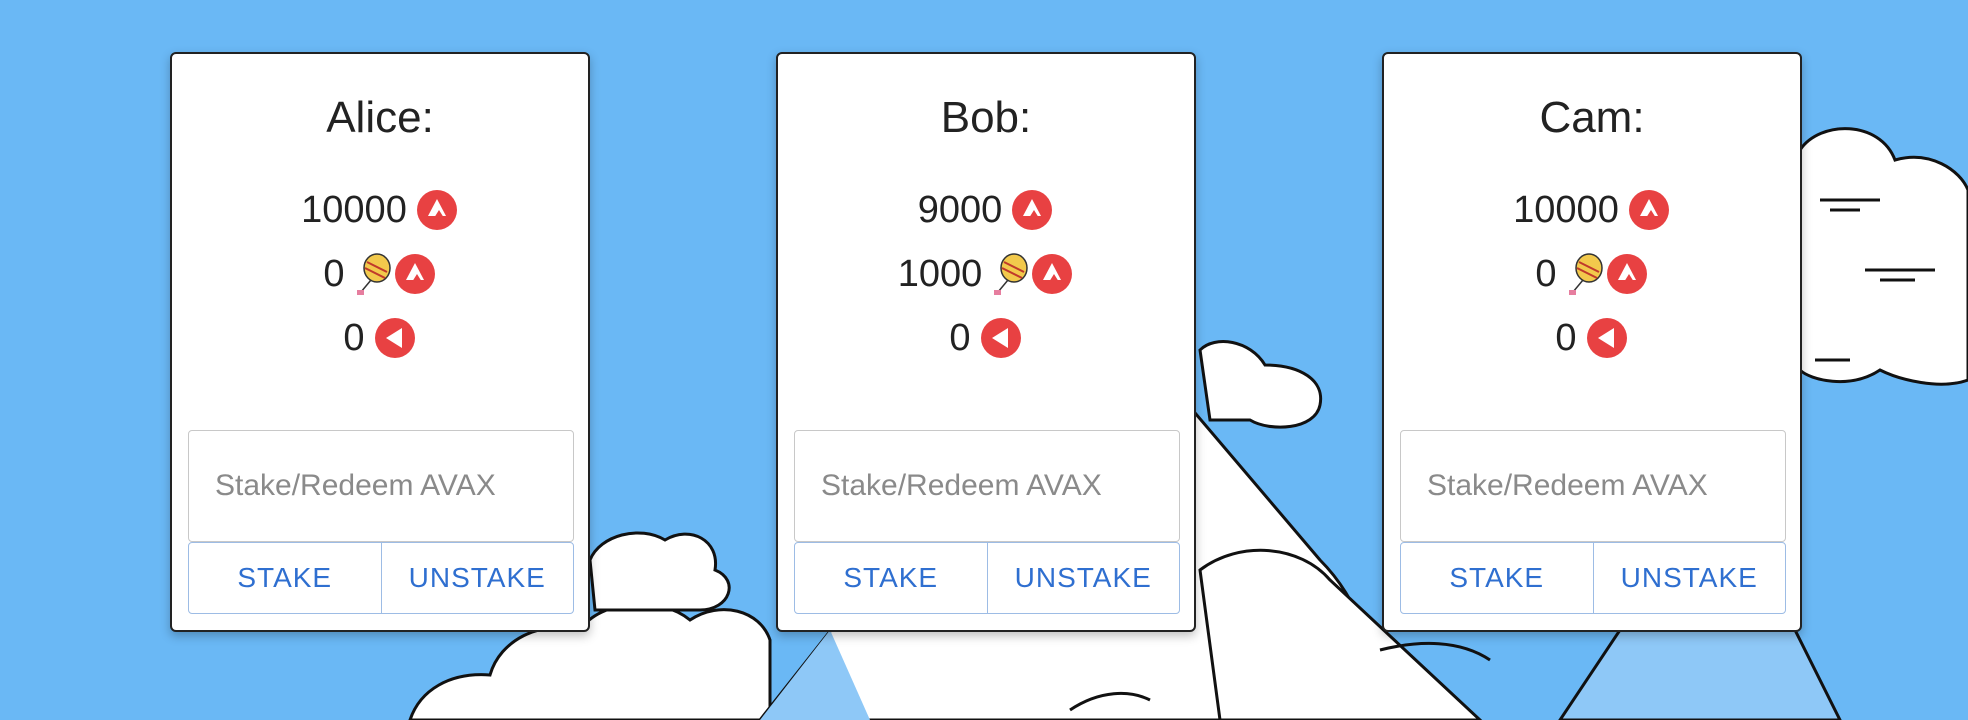 This screenshot has height=720, width=1968. Describe the element at coordinates (940, 273) in the screenshot. I see `savax-balance: 1000` at that location.